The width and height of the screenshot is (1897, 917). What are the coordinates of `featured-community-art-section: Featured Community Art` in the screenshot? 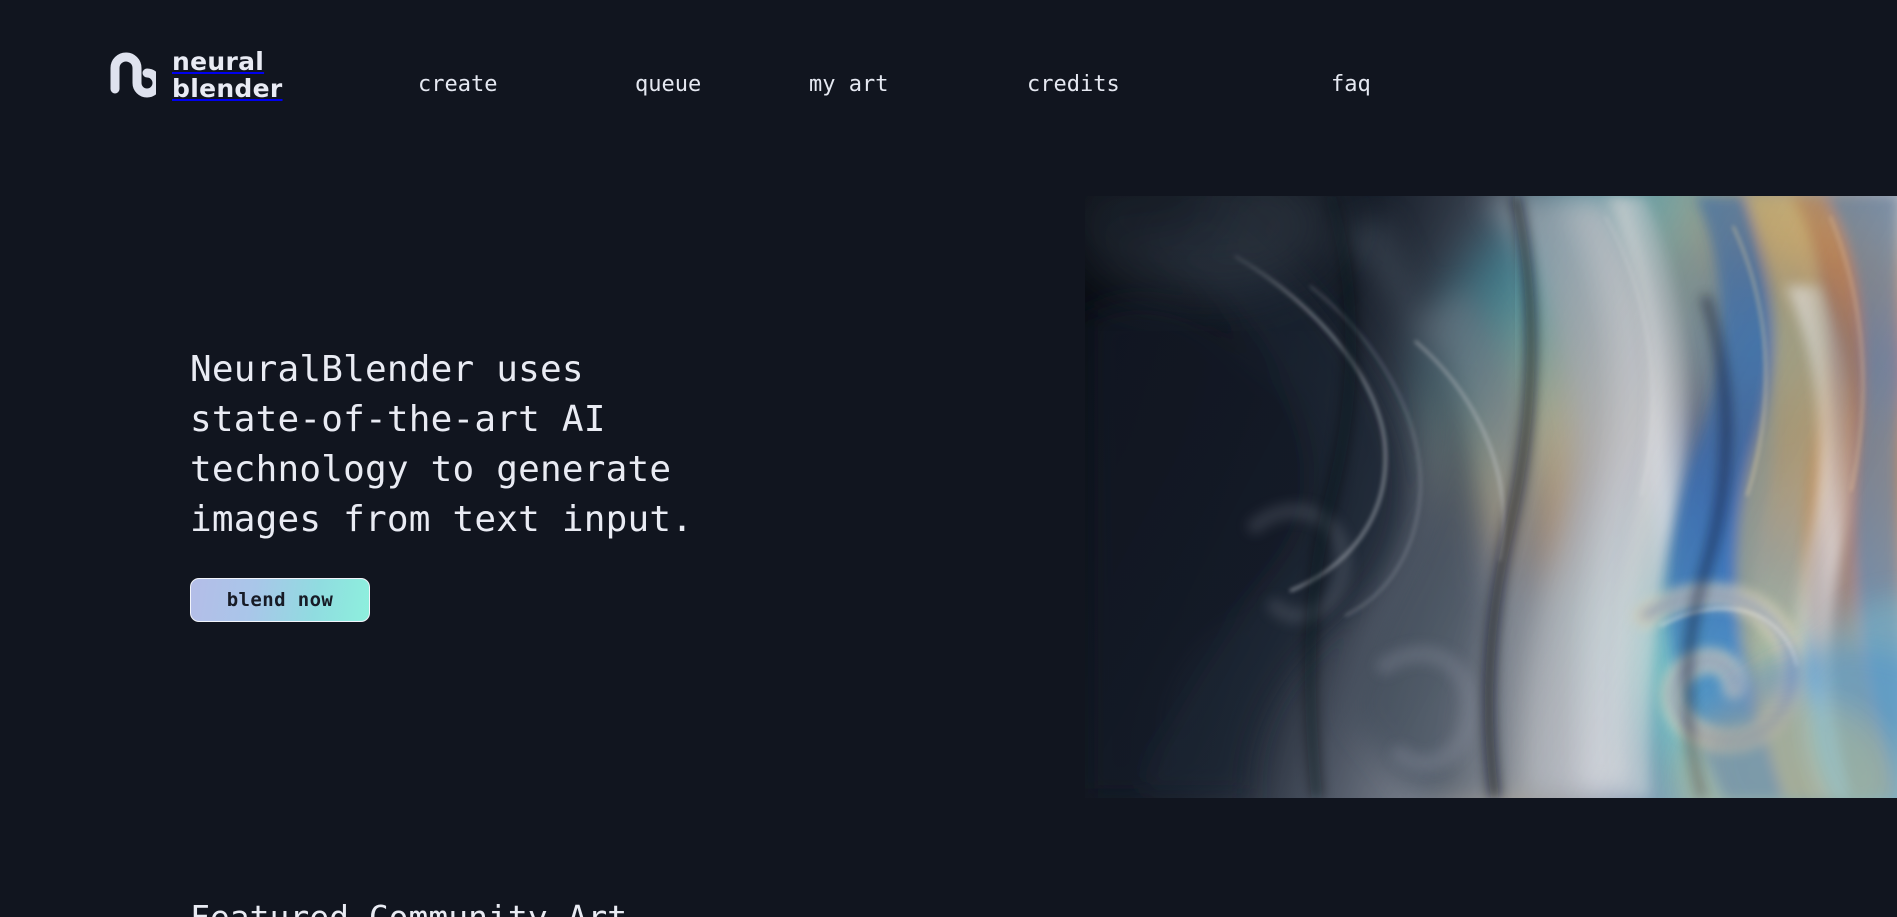 It's located at (640, 907).